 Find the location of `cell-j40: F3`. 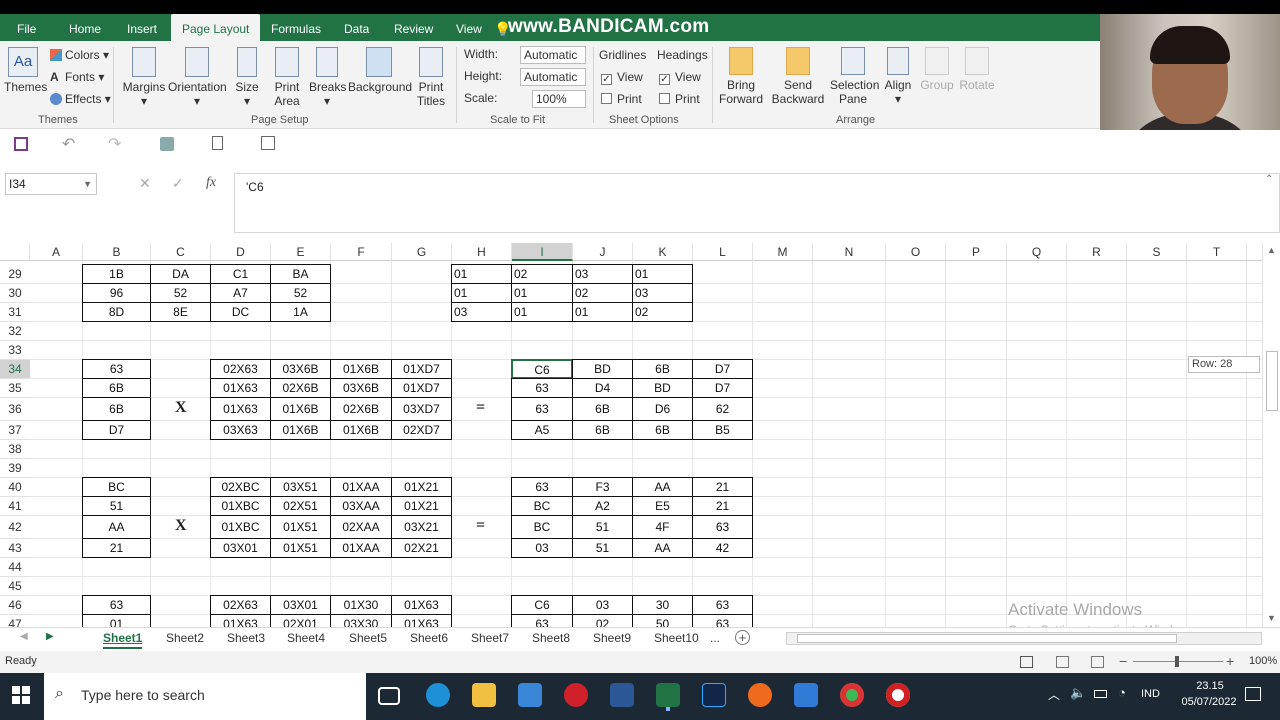

cell-j40: F3 is located at coordinates (602, 487).